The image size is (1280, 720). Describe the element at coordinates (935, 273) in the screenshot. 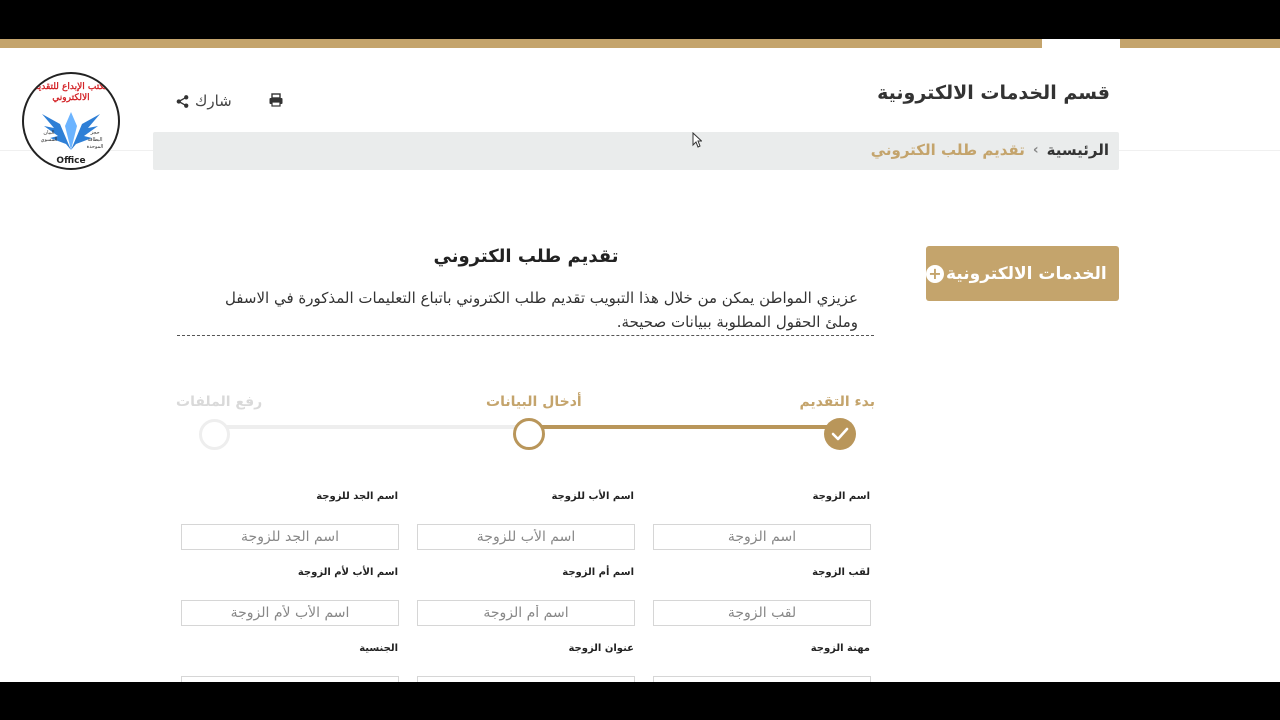

I see `plus-circle-icon: +` at that location.